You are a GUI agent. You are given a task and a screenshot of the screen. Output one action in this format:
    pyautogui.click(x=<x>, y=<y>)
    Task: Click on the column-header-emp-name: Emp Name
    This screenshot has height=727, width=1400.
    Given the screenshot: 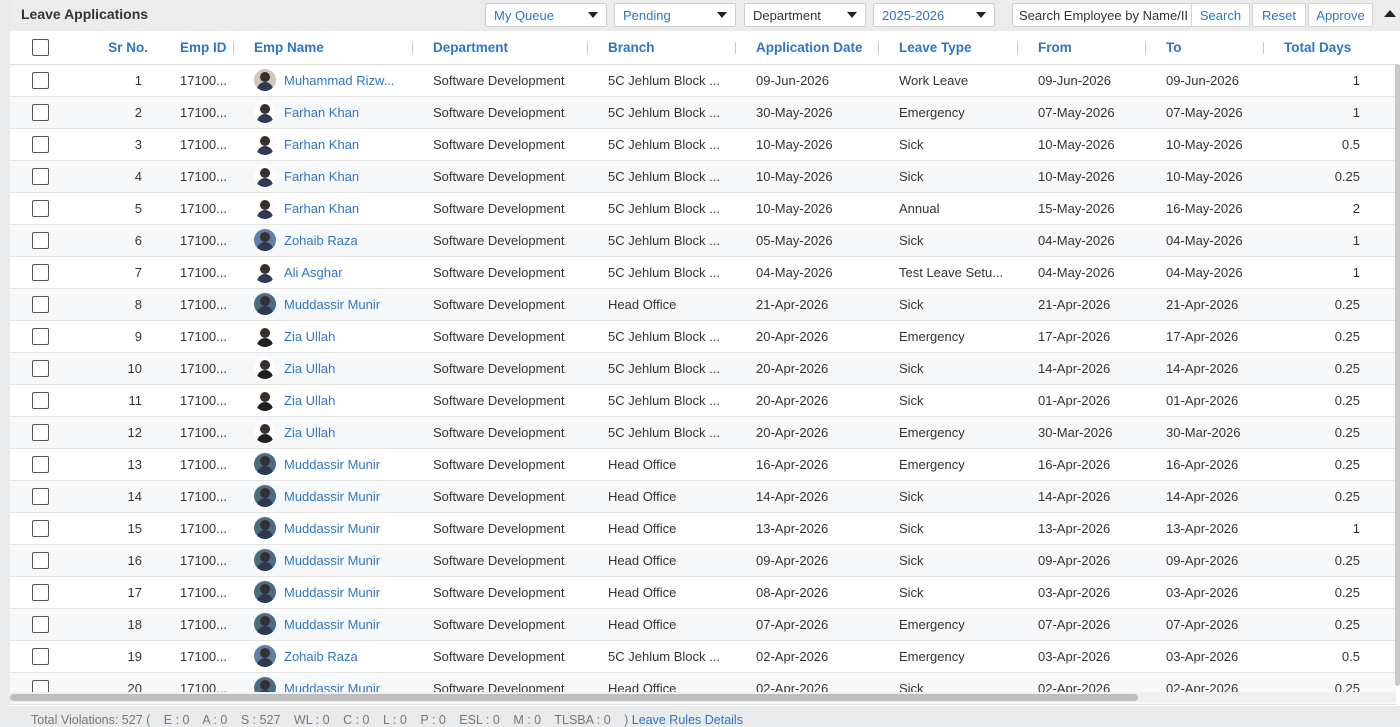 What is the action you would take?
    pyautogui.click(x=323, y=48)
    